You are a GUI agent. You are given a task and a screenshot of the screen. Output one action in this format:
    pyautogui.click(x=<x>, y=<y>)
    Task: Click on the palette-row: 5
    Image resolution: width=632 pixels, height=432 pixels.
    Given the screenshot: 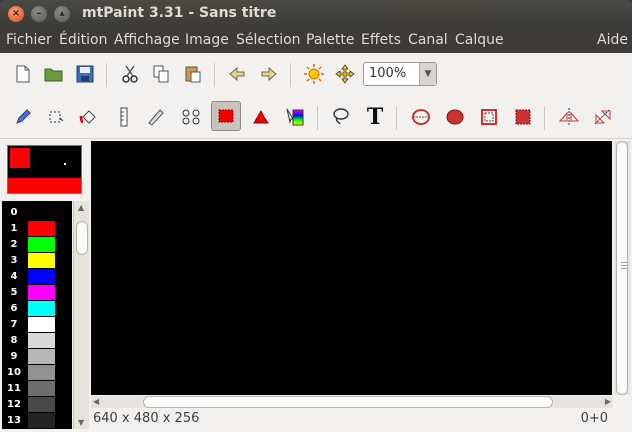 What is the action you would take?
    pyautogui.click(x=37, y=293)
    